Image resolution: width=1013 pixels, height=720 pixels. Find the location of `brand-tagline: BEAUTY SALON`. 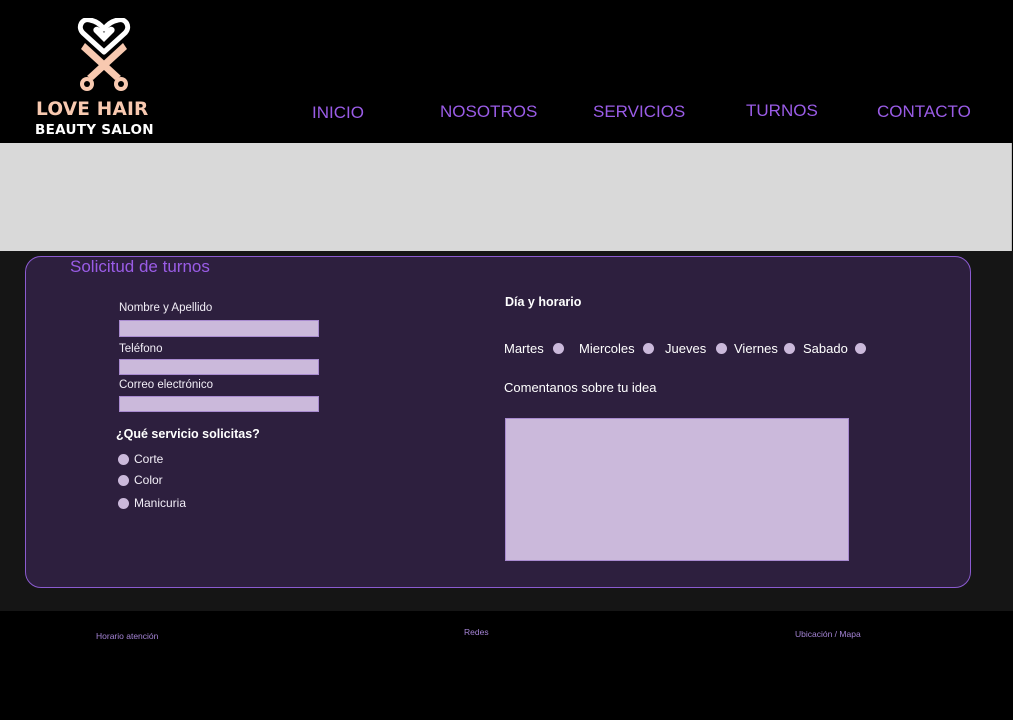

brand-tagline: BEAUTY SALON is located at coordinates (94, 130).